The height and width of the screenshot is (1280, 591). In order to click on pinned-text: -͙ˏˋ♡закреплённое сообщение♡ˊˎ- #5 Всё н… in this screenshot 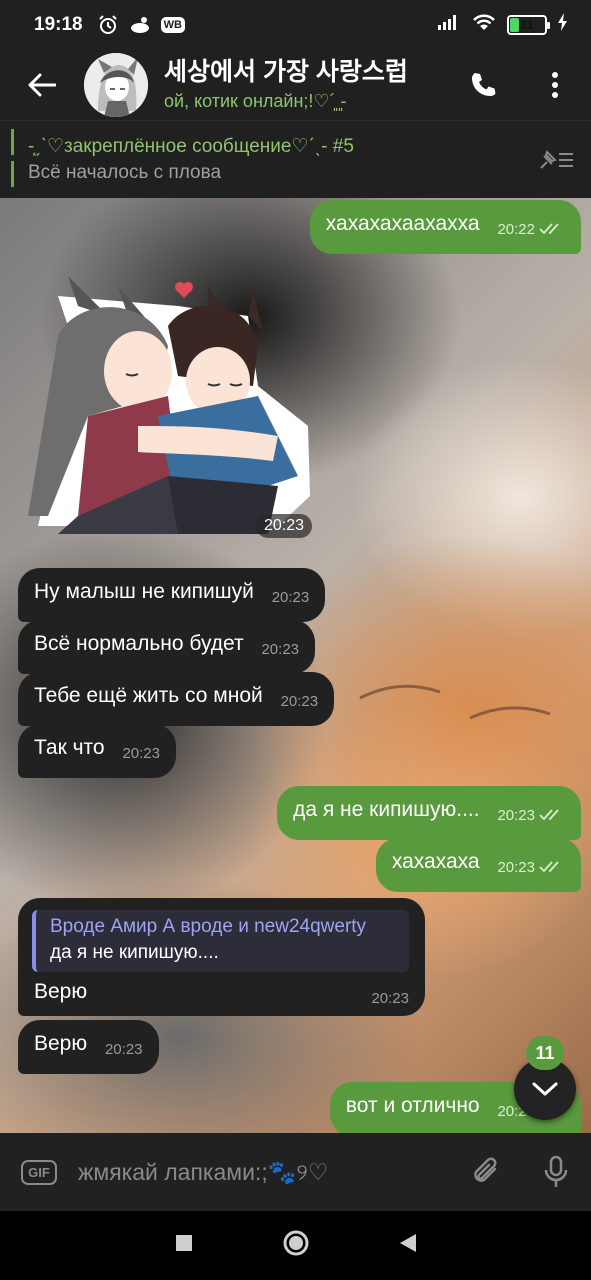, I will do `click(274, 160)`.